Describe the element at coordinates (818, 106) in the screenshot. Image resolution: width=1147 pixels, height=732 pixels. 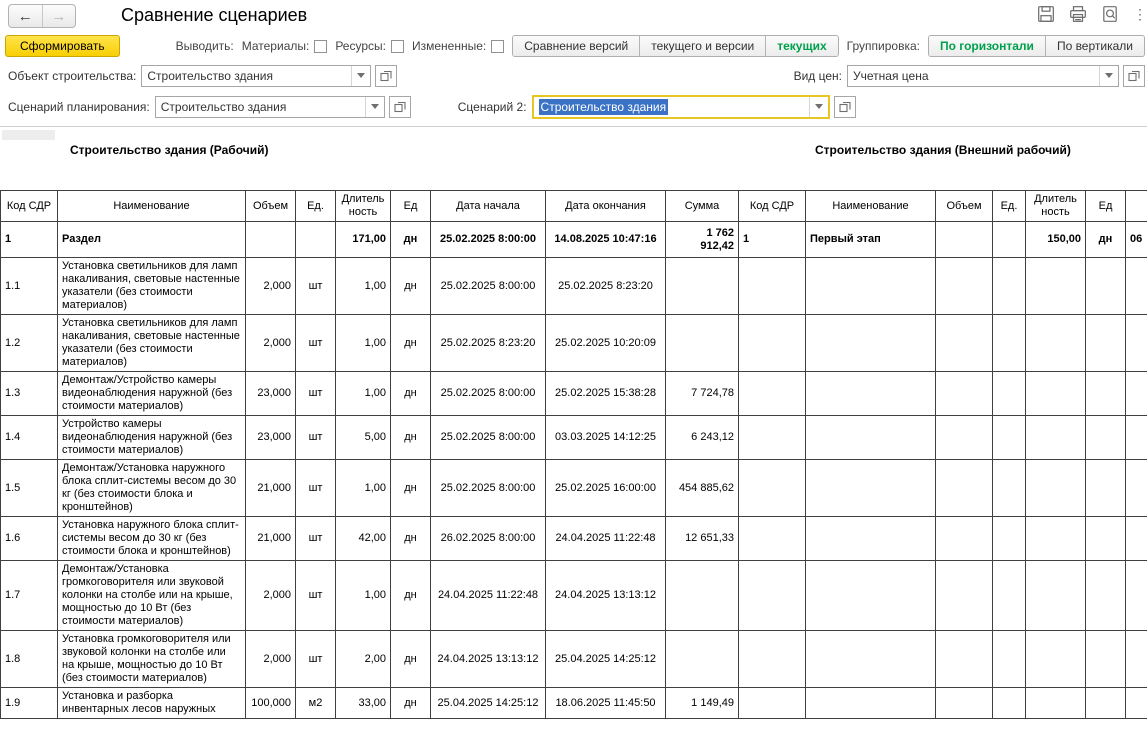
I see `scenario2-dropdown` at that location.